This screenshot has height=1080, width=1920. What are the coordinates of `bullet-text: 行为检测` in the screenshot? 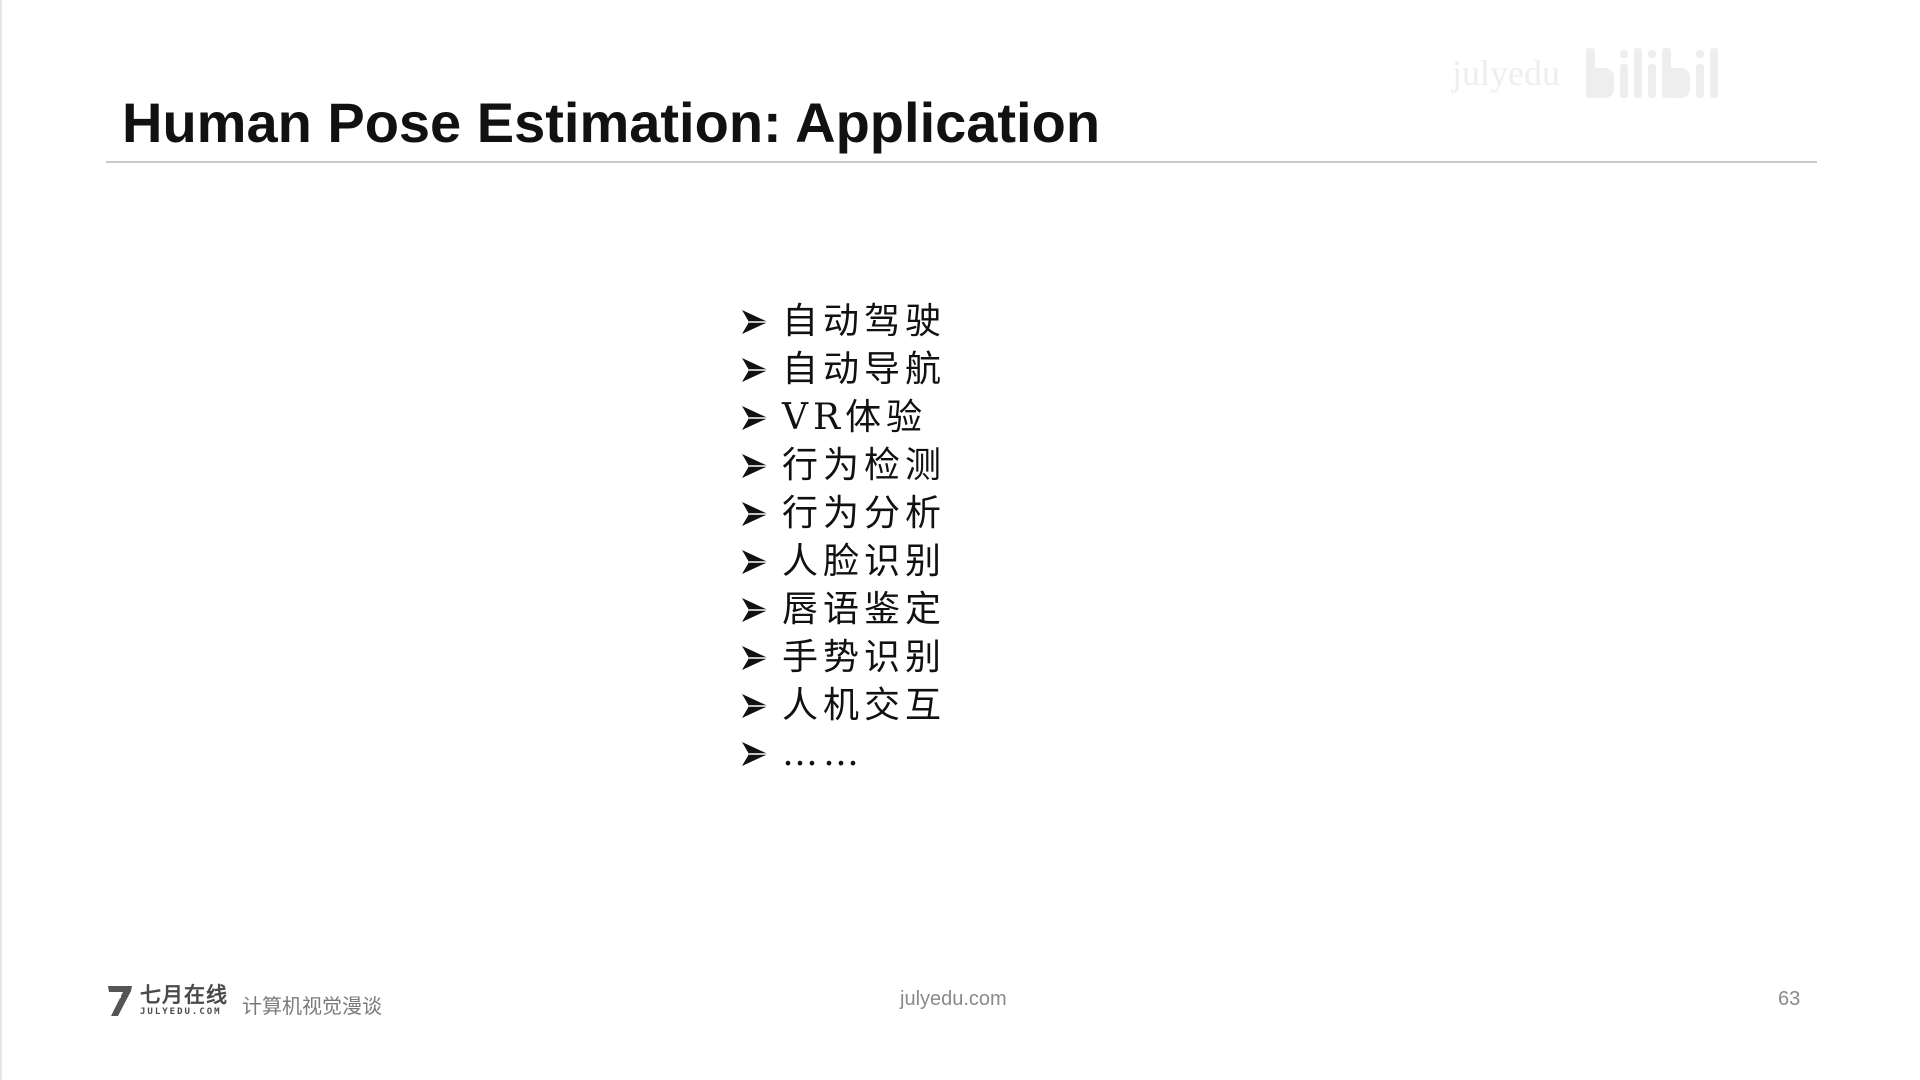 It's located at (864, 465).